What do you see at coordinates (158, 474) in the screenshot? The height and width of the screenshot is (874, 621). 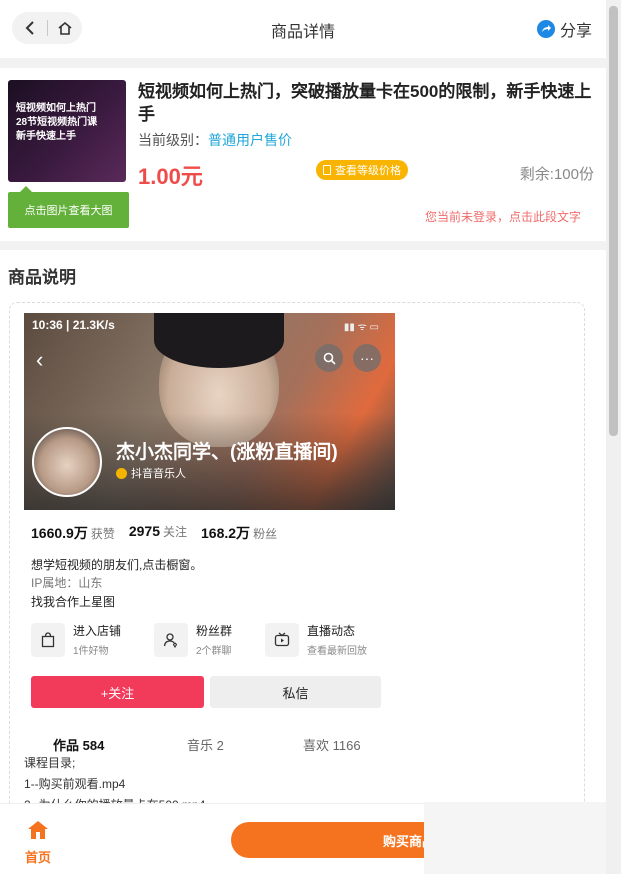 I see `badge-label: 抖音音乐人` at bounding box center [158, 474].